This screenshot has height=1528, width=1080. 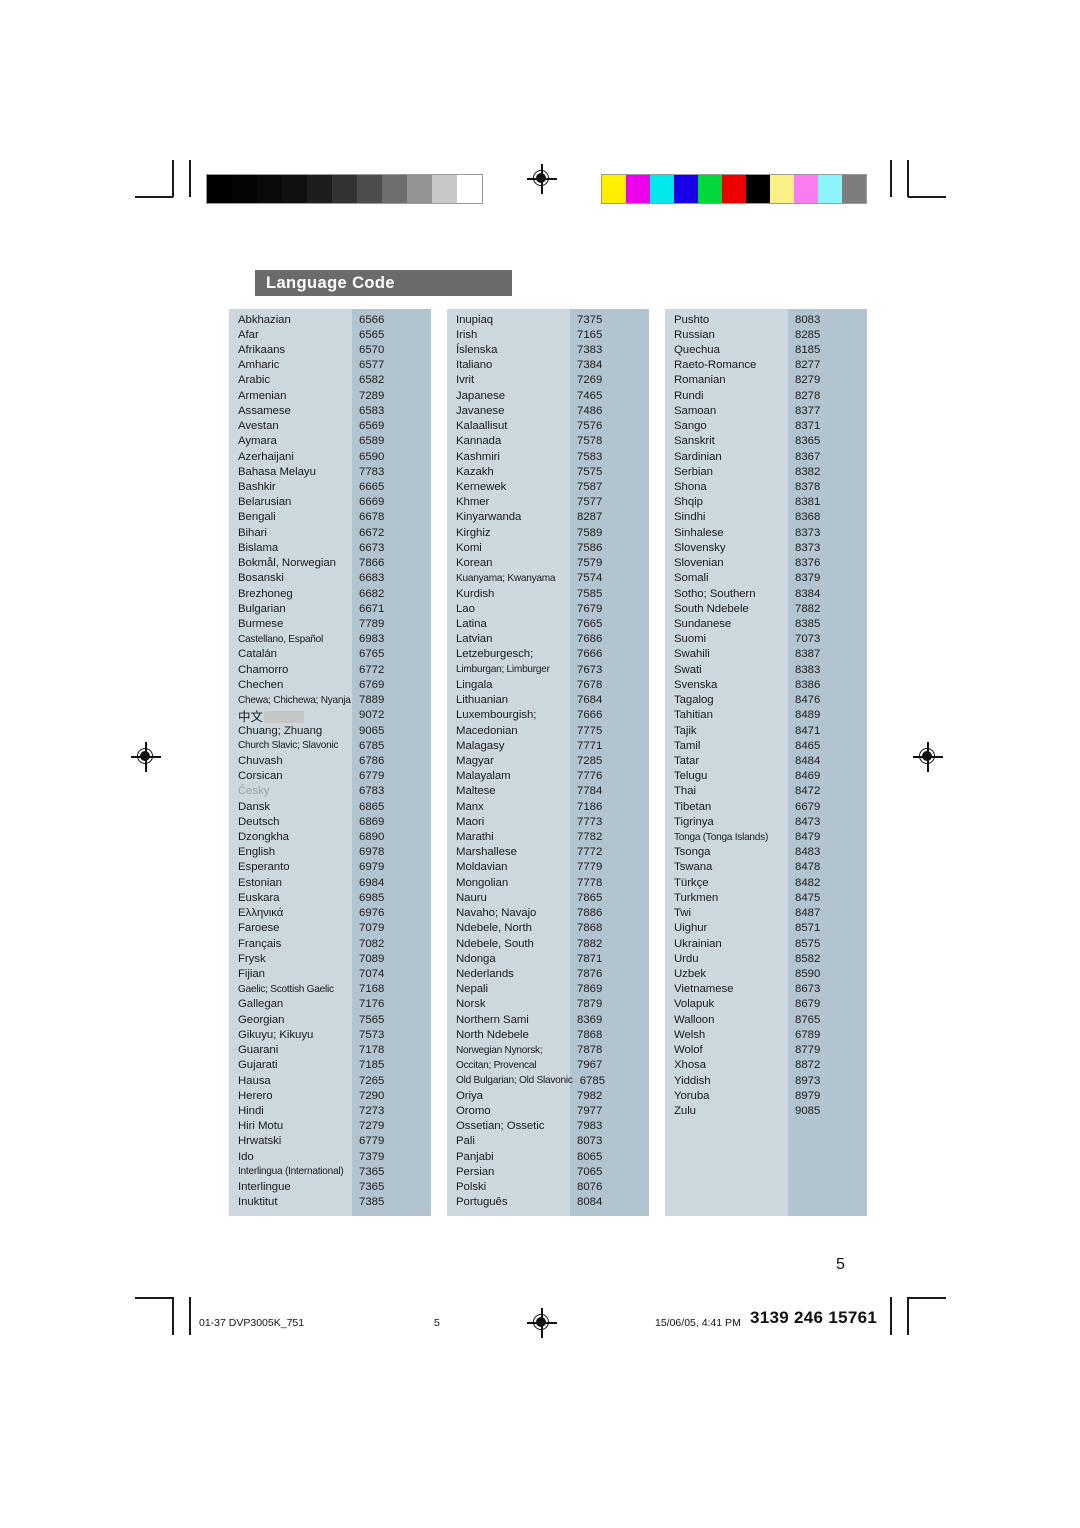 I want to click on language-name: Tagalog, so click(x=694, y=700).